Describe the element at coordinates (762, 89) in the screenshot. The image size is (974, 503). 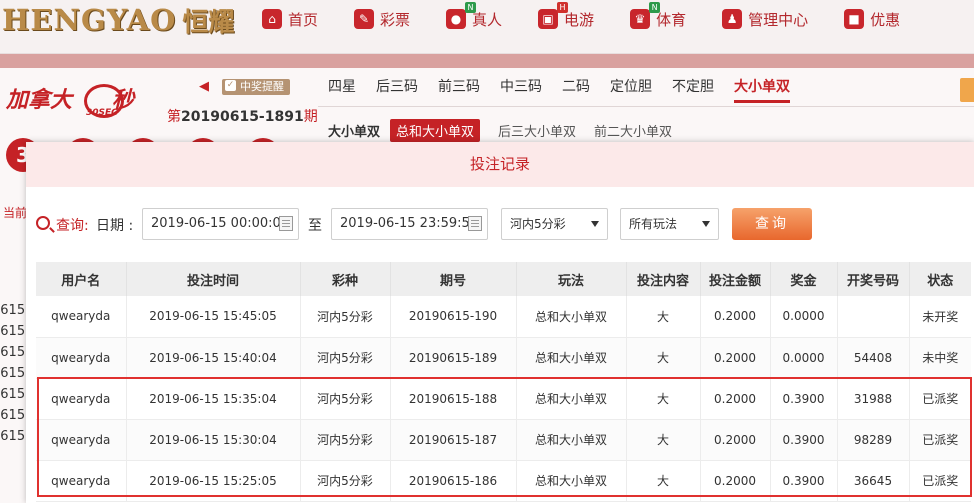
I see `tab-7: 大小单双` at that location.